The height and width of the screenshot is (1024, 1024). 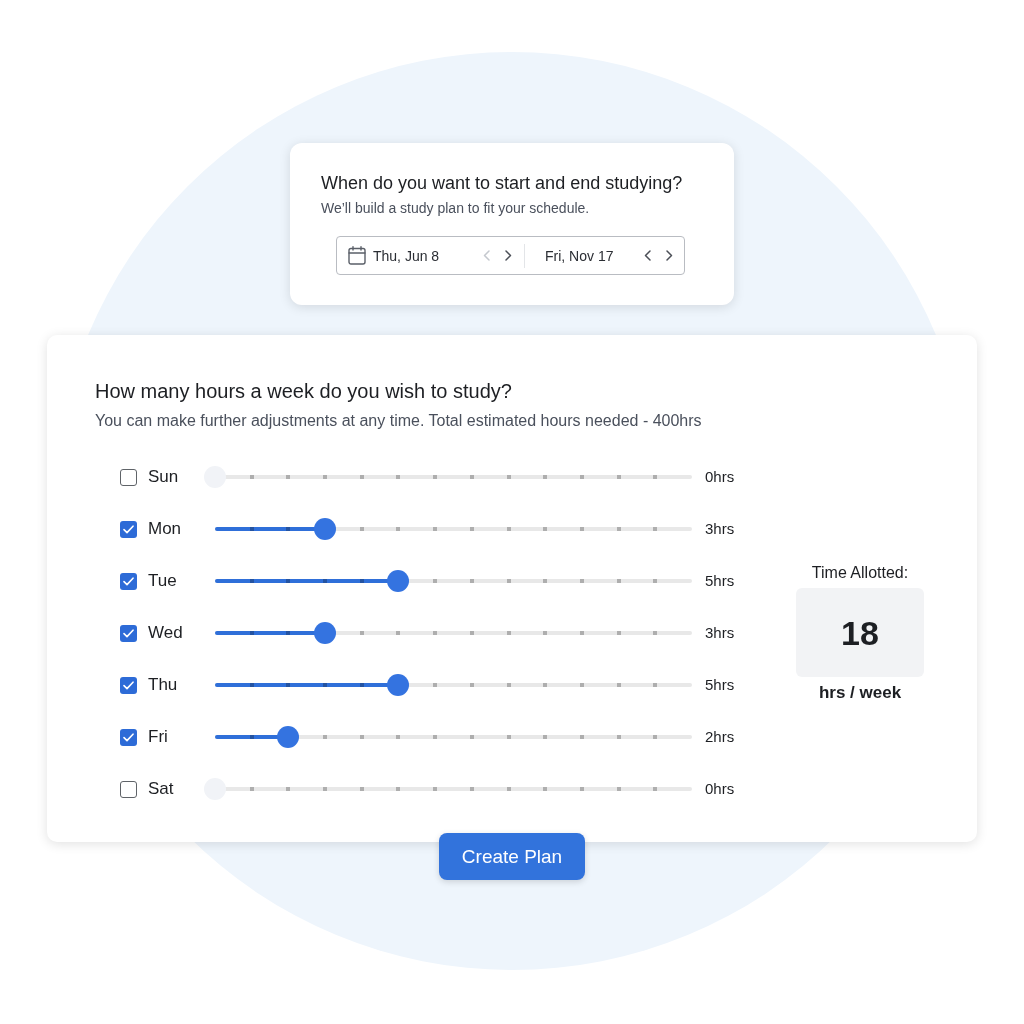 What do you see at coordinates (163, 581) in the screenshot?
I see `day-label: Tue` at bounding box center [163, 581].